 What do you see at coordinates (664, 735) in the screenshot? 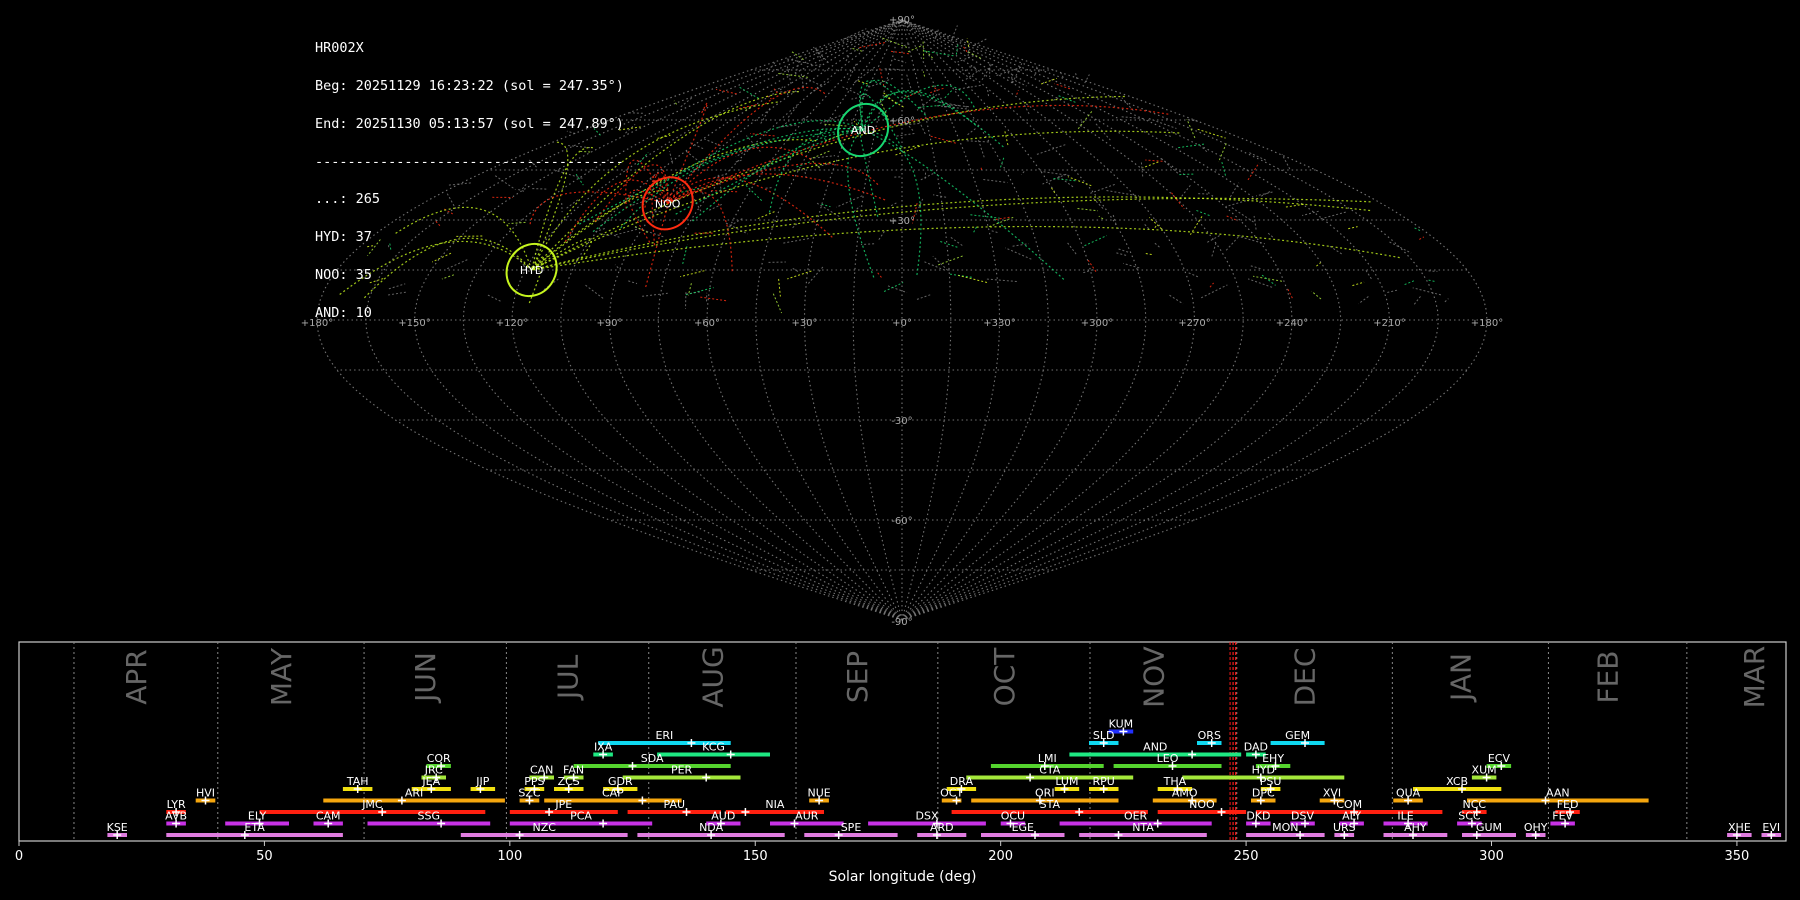
I see `shower-label: ERI` at bounding box center [664, 735].